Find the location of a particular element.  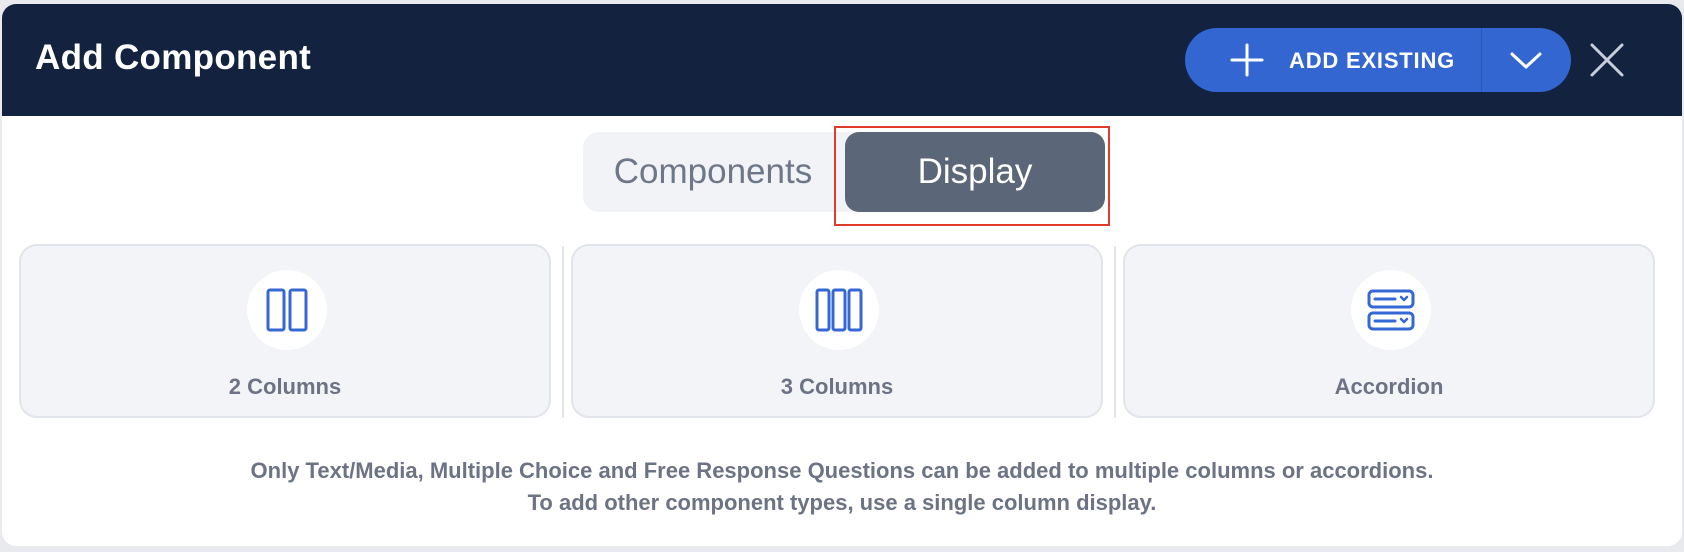

card-label: 3 Columns is located at coordinates (837, 386).